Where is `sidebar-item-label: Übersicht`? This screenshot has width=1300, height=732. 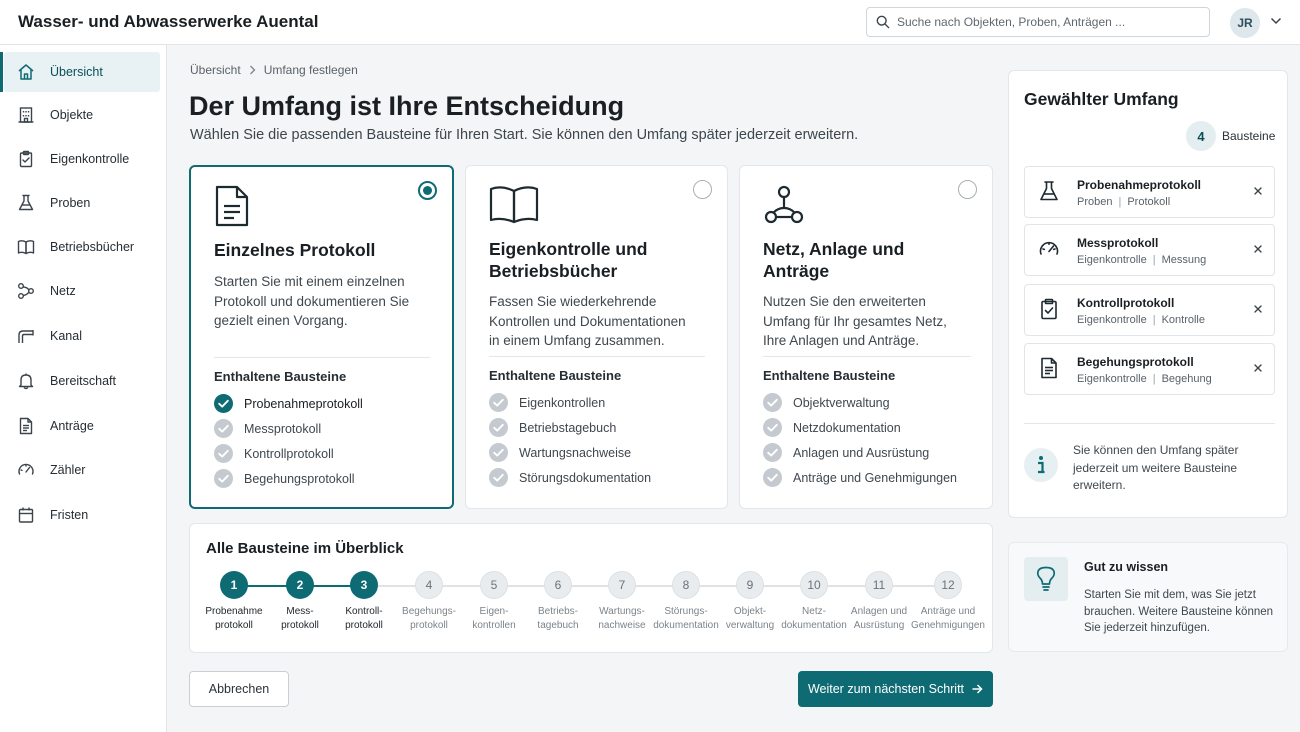
sidebar-item-label: Übersicht is located at coordinates (76, 72).